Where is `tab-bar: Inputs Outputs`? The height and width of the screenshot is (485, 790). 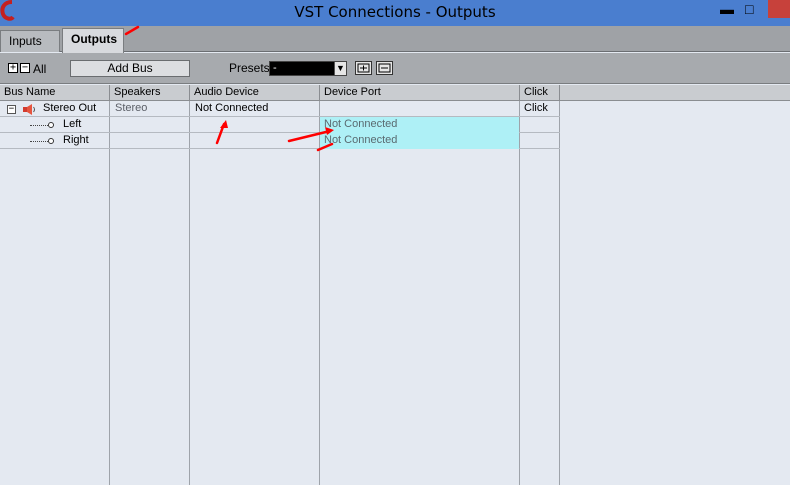 tab-bar: Inputs Outputs is located at coordinates (395, 39).